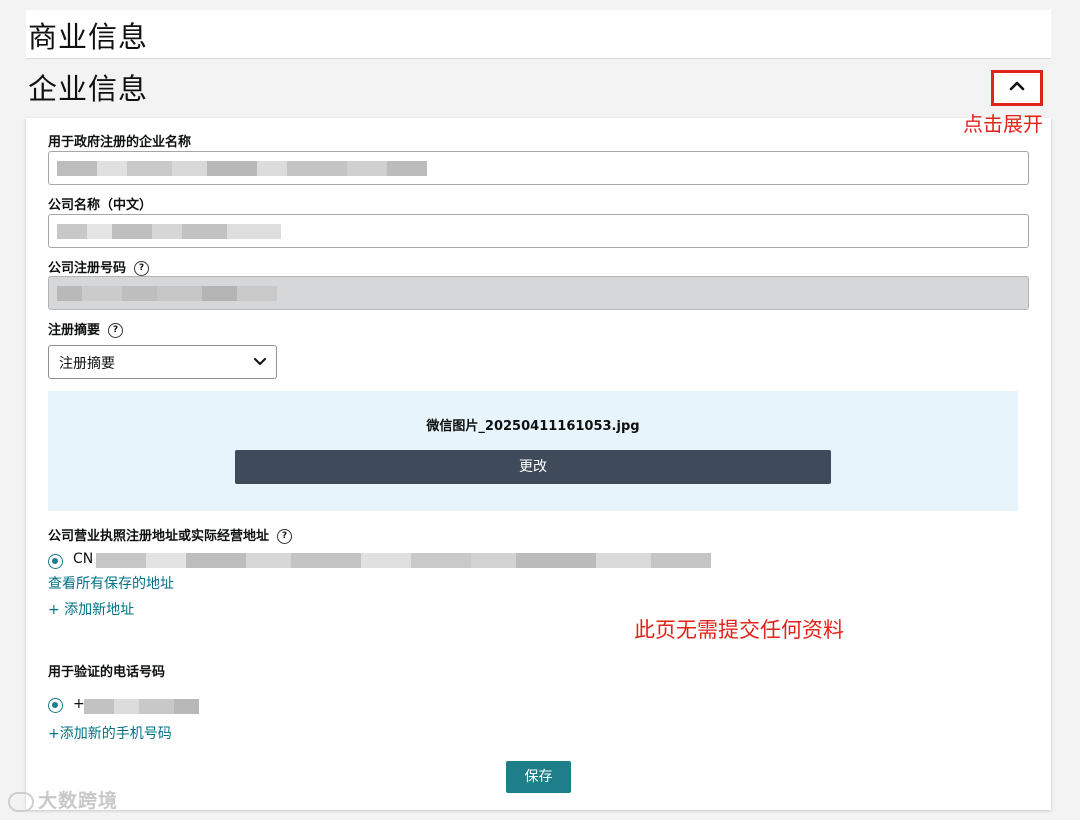  I want to click on company-name-cn-input, so click(538, 231).